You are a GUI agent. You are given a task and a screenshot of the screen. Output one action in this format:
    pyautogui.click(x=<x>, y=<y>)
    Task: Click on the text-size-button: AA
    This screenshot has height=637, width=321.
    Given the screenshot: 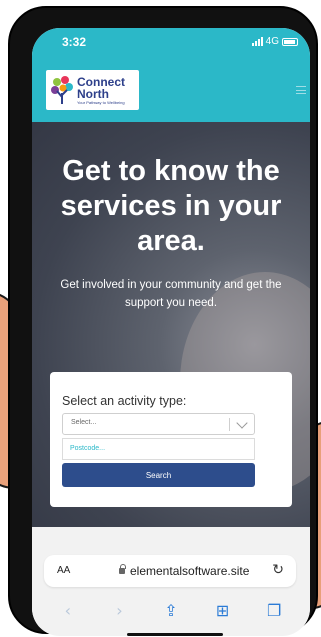 What is the action you would take?
    pyautogui.click(x=63, y=570)
    